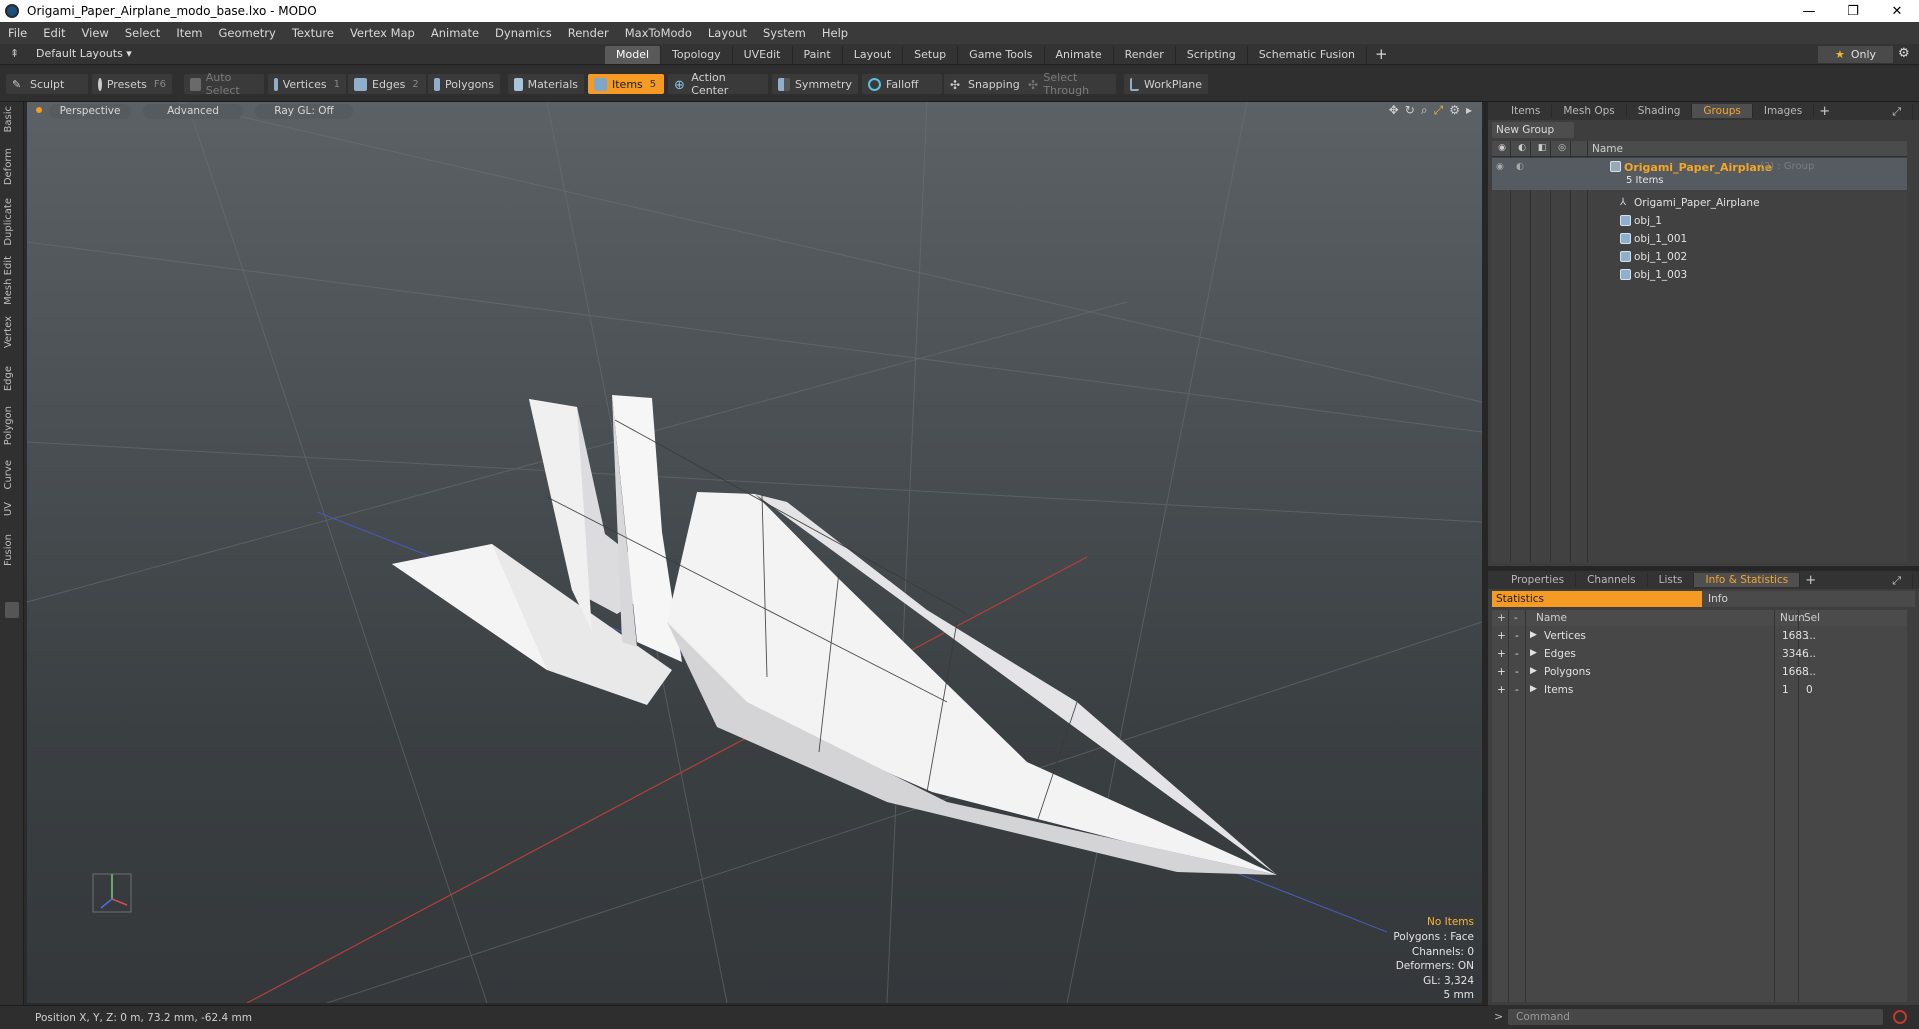 The height and width of the screenshot is (1029, 1919). Describe the element at coordinates (763, 55) in the screenshot. I see `tab-uvedit: UVEdit` at that location.